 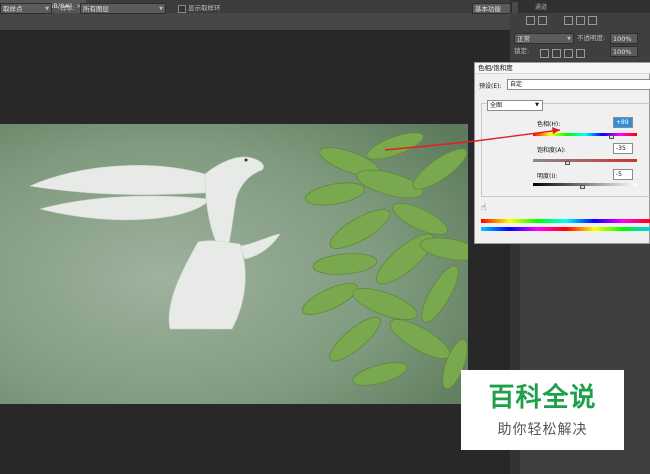 What do you see at coordinates (556, 53) in the screenshot?
I see `lock-brush-icon` at bounding box center [556, 53].